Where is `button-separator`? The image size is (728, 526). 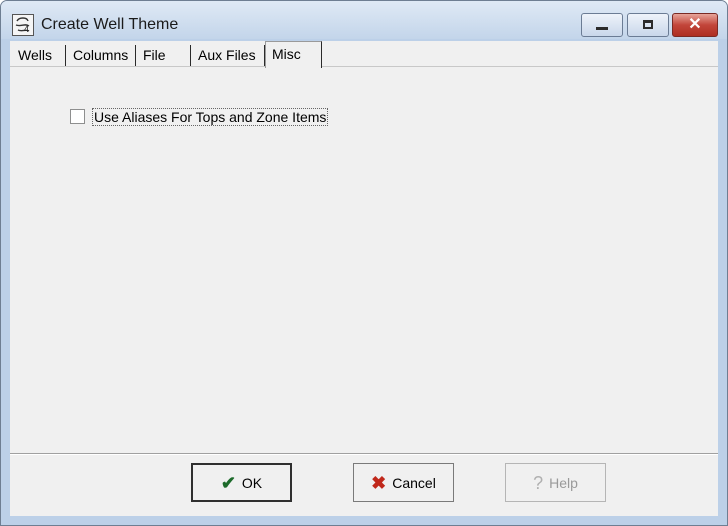
button-separator is located at coordinates (364, 454).